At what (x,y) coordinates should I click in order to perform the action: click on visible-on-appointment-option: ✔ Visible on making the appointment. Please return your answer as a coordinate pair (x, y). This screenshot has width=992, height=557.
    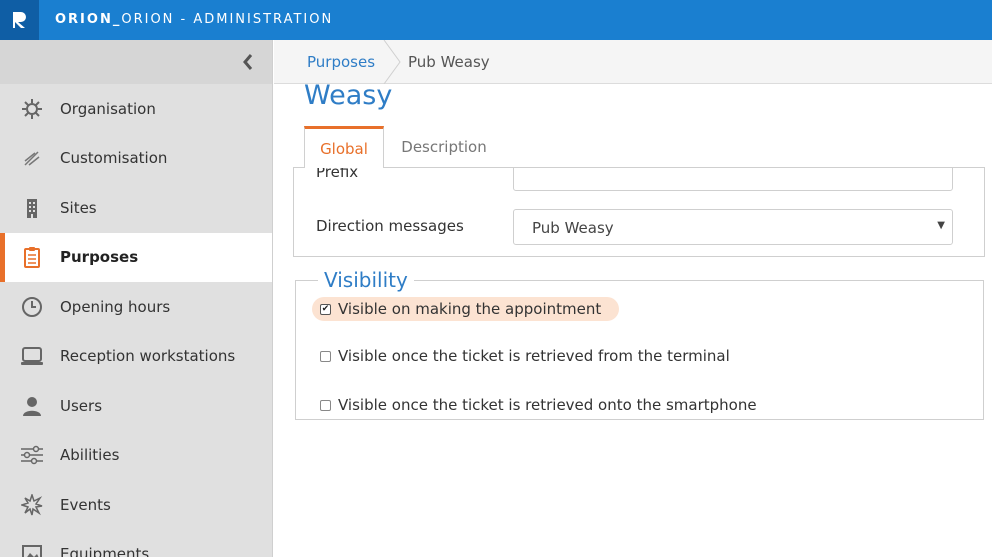
    Looking at the image, I should click on (466, 309).